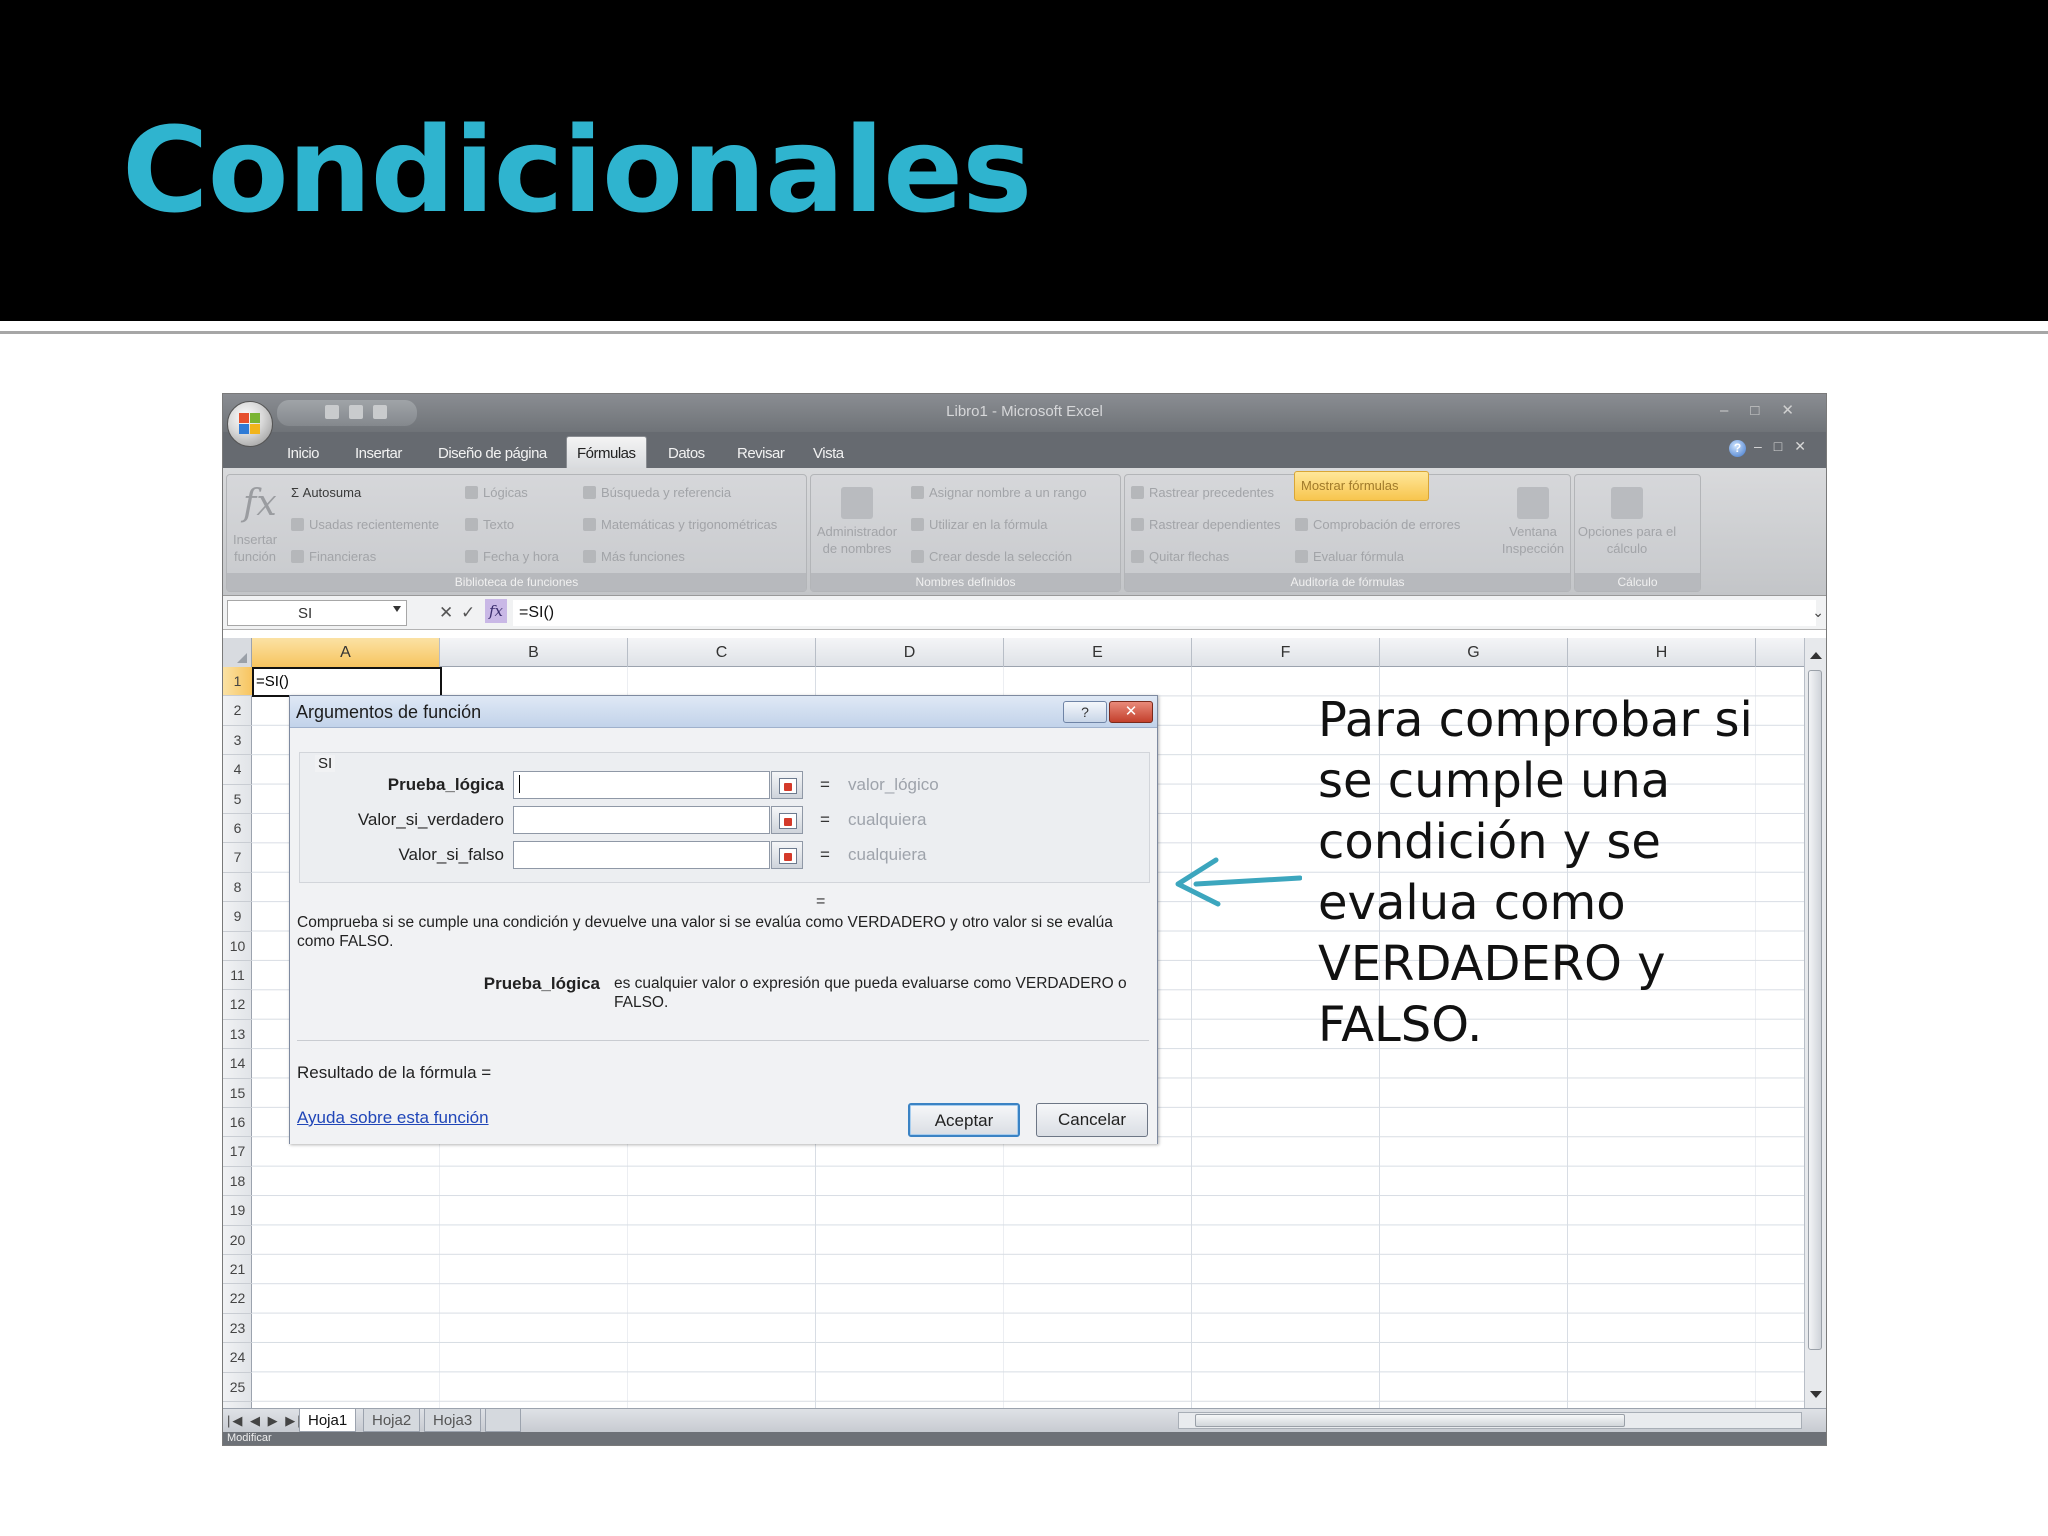 The image size is (2048, 1536). What do you see at coordinates (237, 888) in the screenshot?
I see `row-header: 8` at bounding box center [237, 888].